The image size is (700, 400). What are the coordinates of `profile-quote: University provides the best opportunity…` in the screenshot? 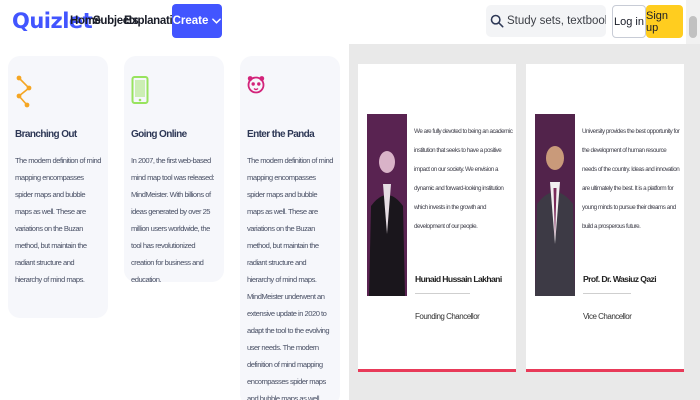 It's located at (631, 179).